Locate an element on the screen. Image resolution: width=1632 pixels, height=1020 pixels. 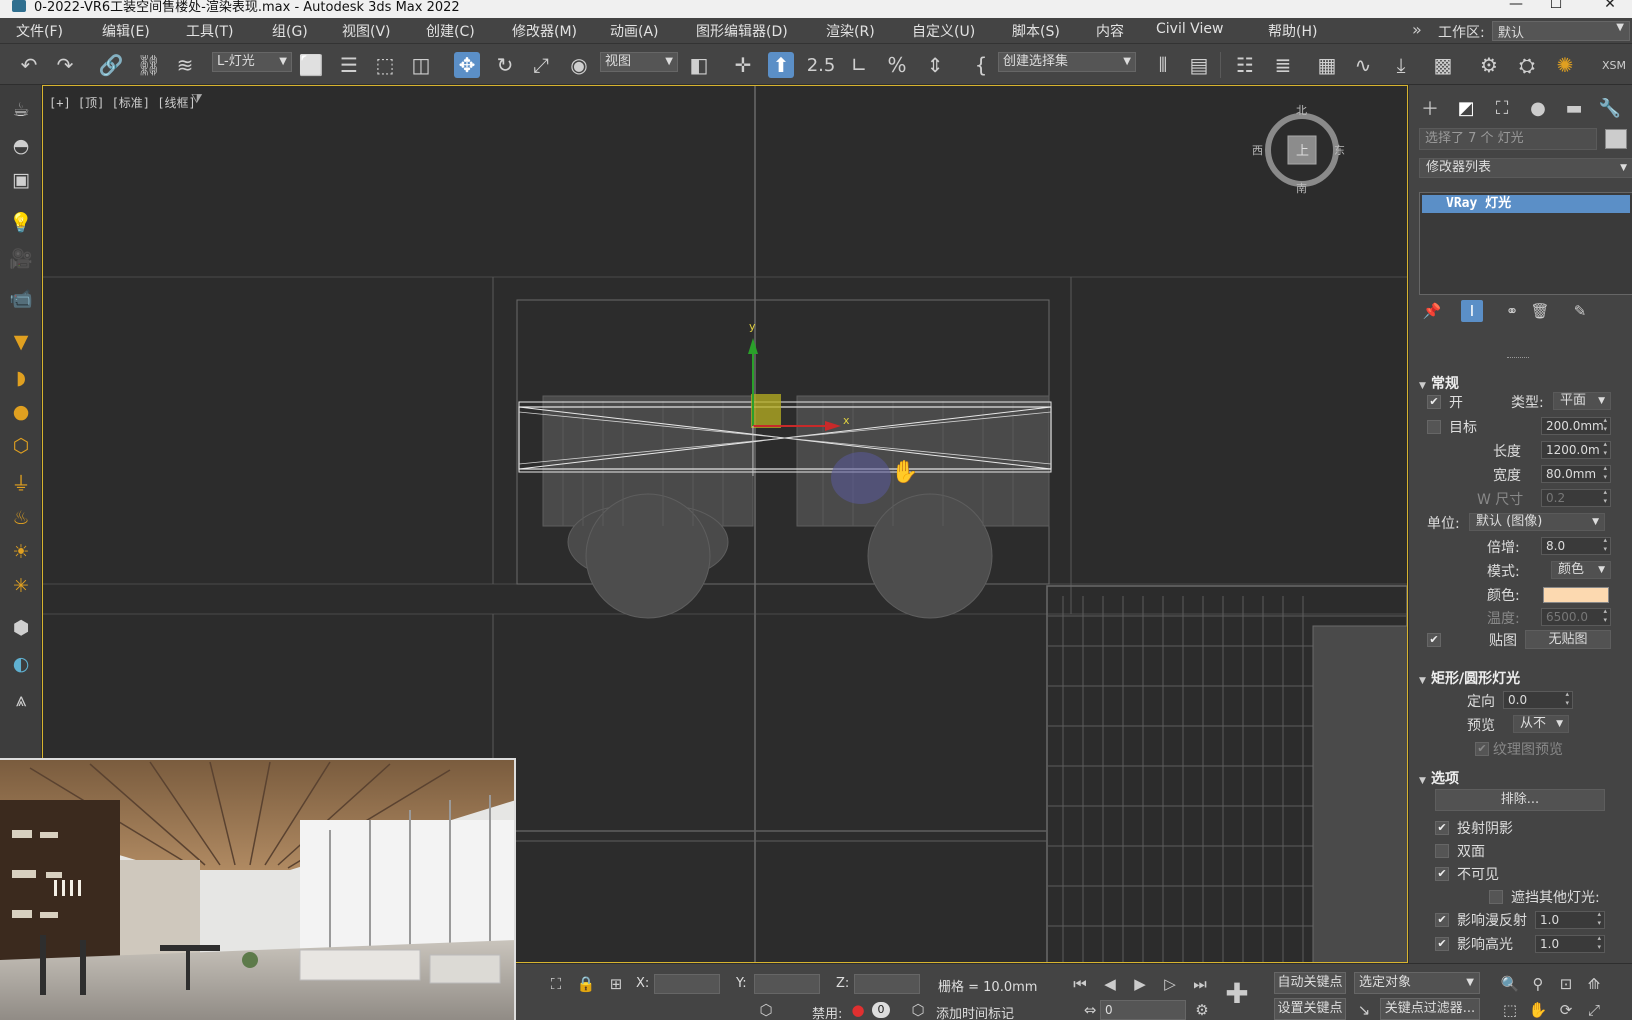
menu-animation: 动画(A) is located at coordinates (634, 31).